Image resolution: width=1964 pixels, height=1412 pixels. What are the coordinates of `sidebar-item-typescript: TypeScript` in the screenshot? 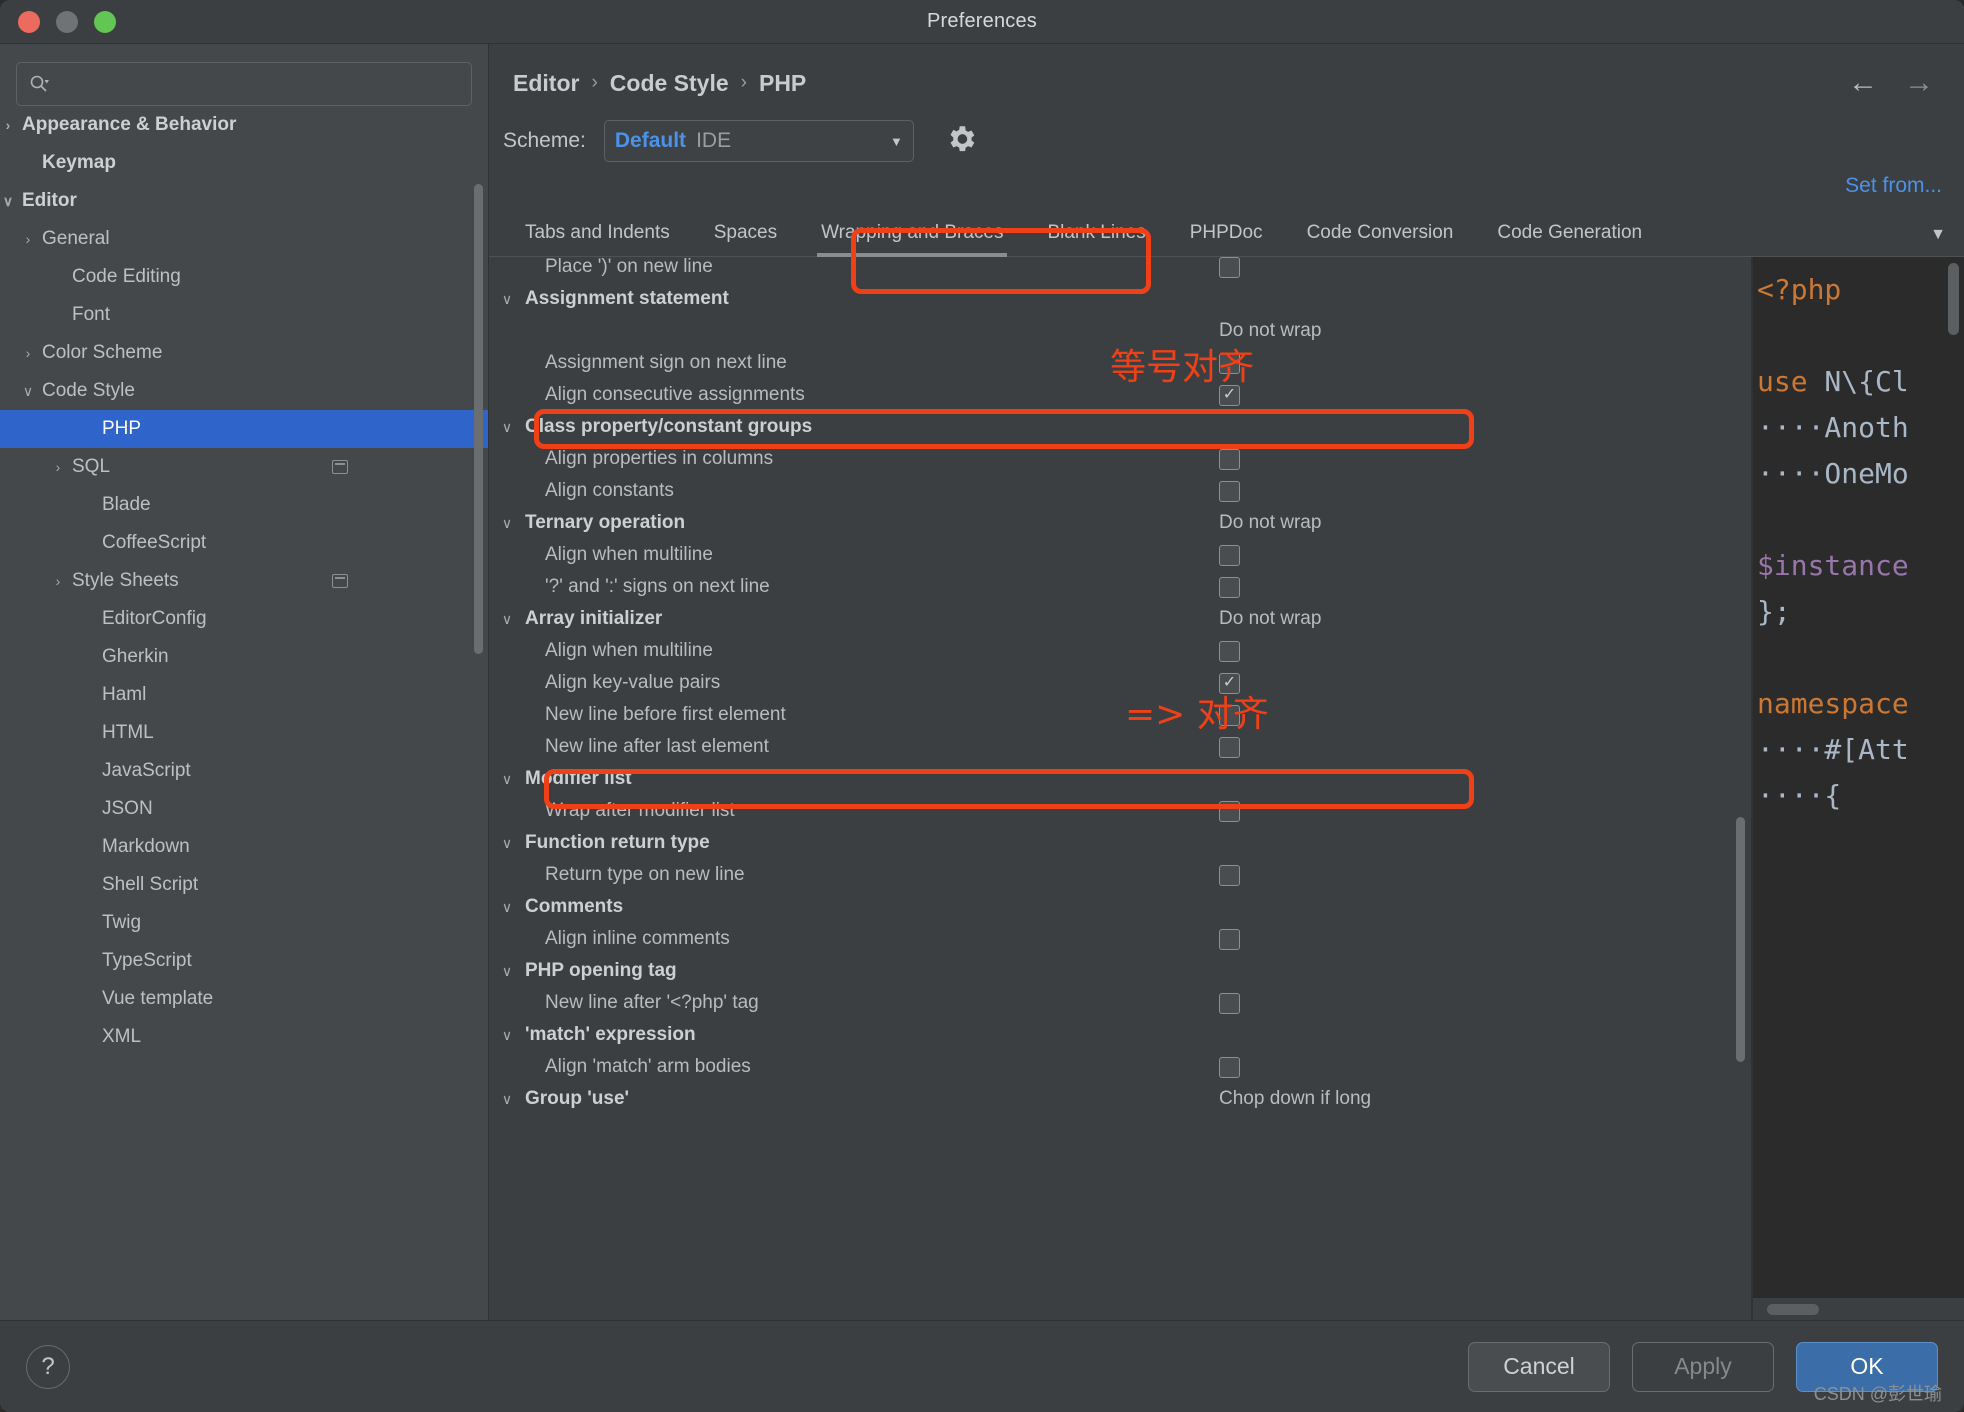 It's located at (244, 961).